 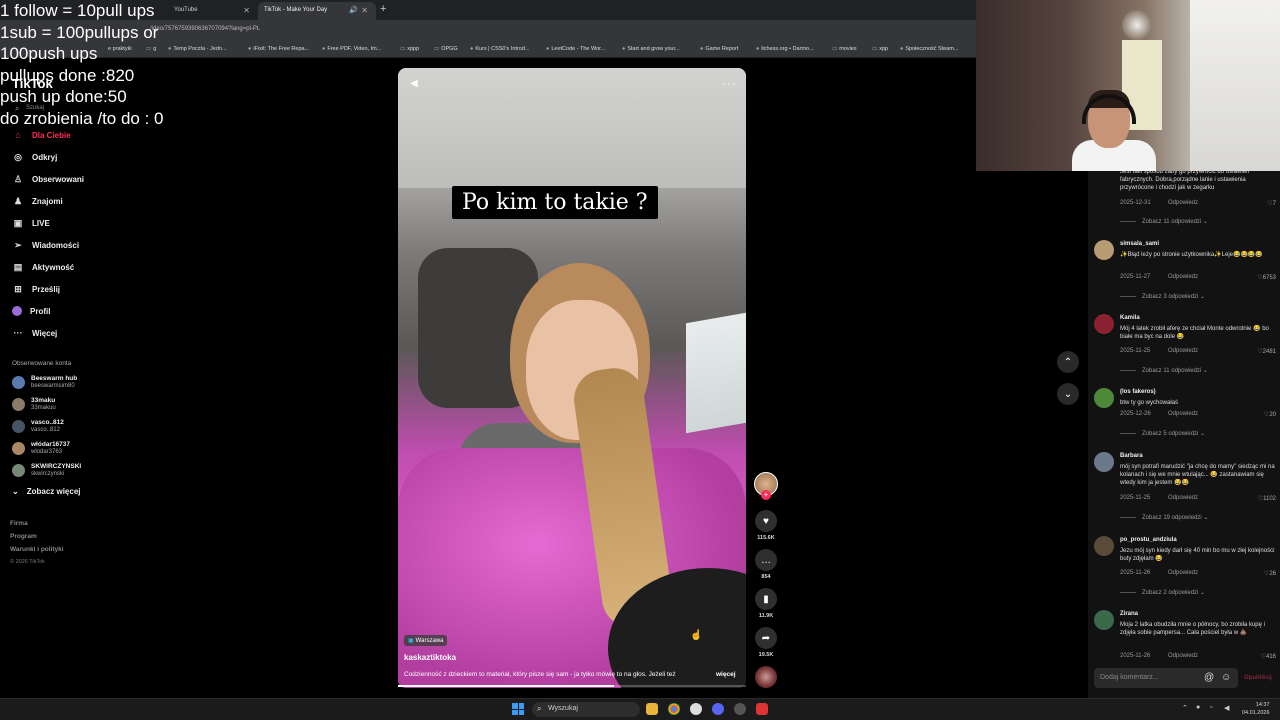 What do you see at coordinates (1068, 362) in the screenshot?
I see `previous-video-button: ⌃` at bounding box center [1068, 362].